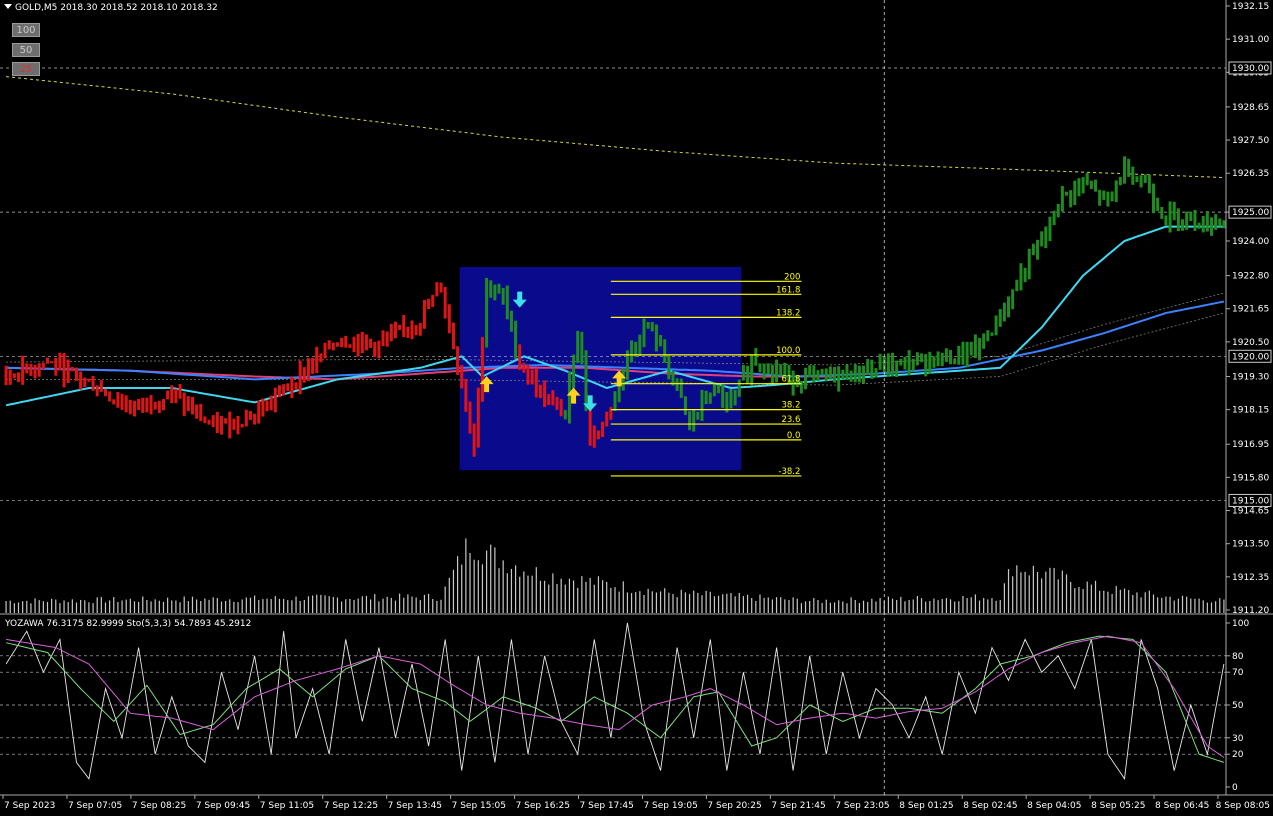  What do you see at coordinates (1250, 377) in the screenshot?
I see `price-tick-label: 1919.30` at bounding box center [1250, 377].